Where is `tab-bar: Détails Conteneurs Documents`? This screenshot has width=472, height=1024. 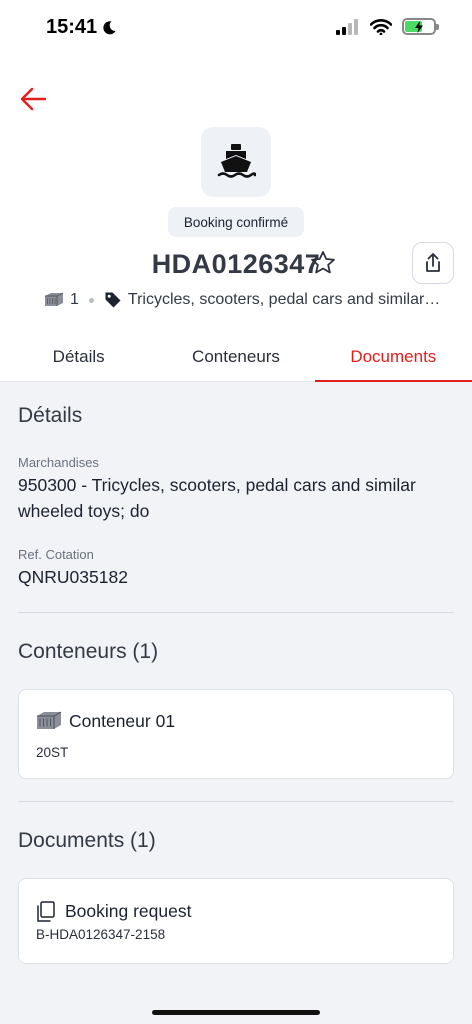 tab-bar: Détails Conteneurs Documents is located at coordinates (236, 357).